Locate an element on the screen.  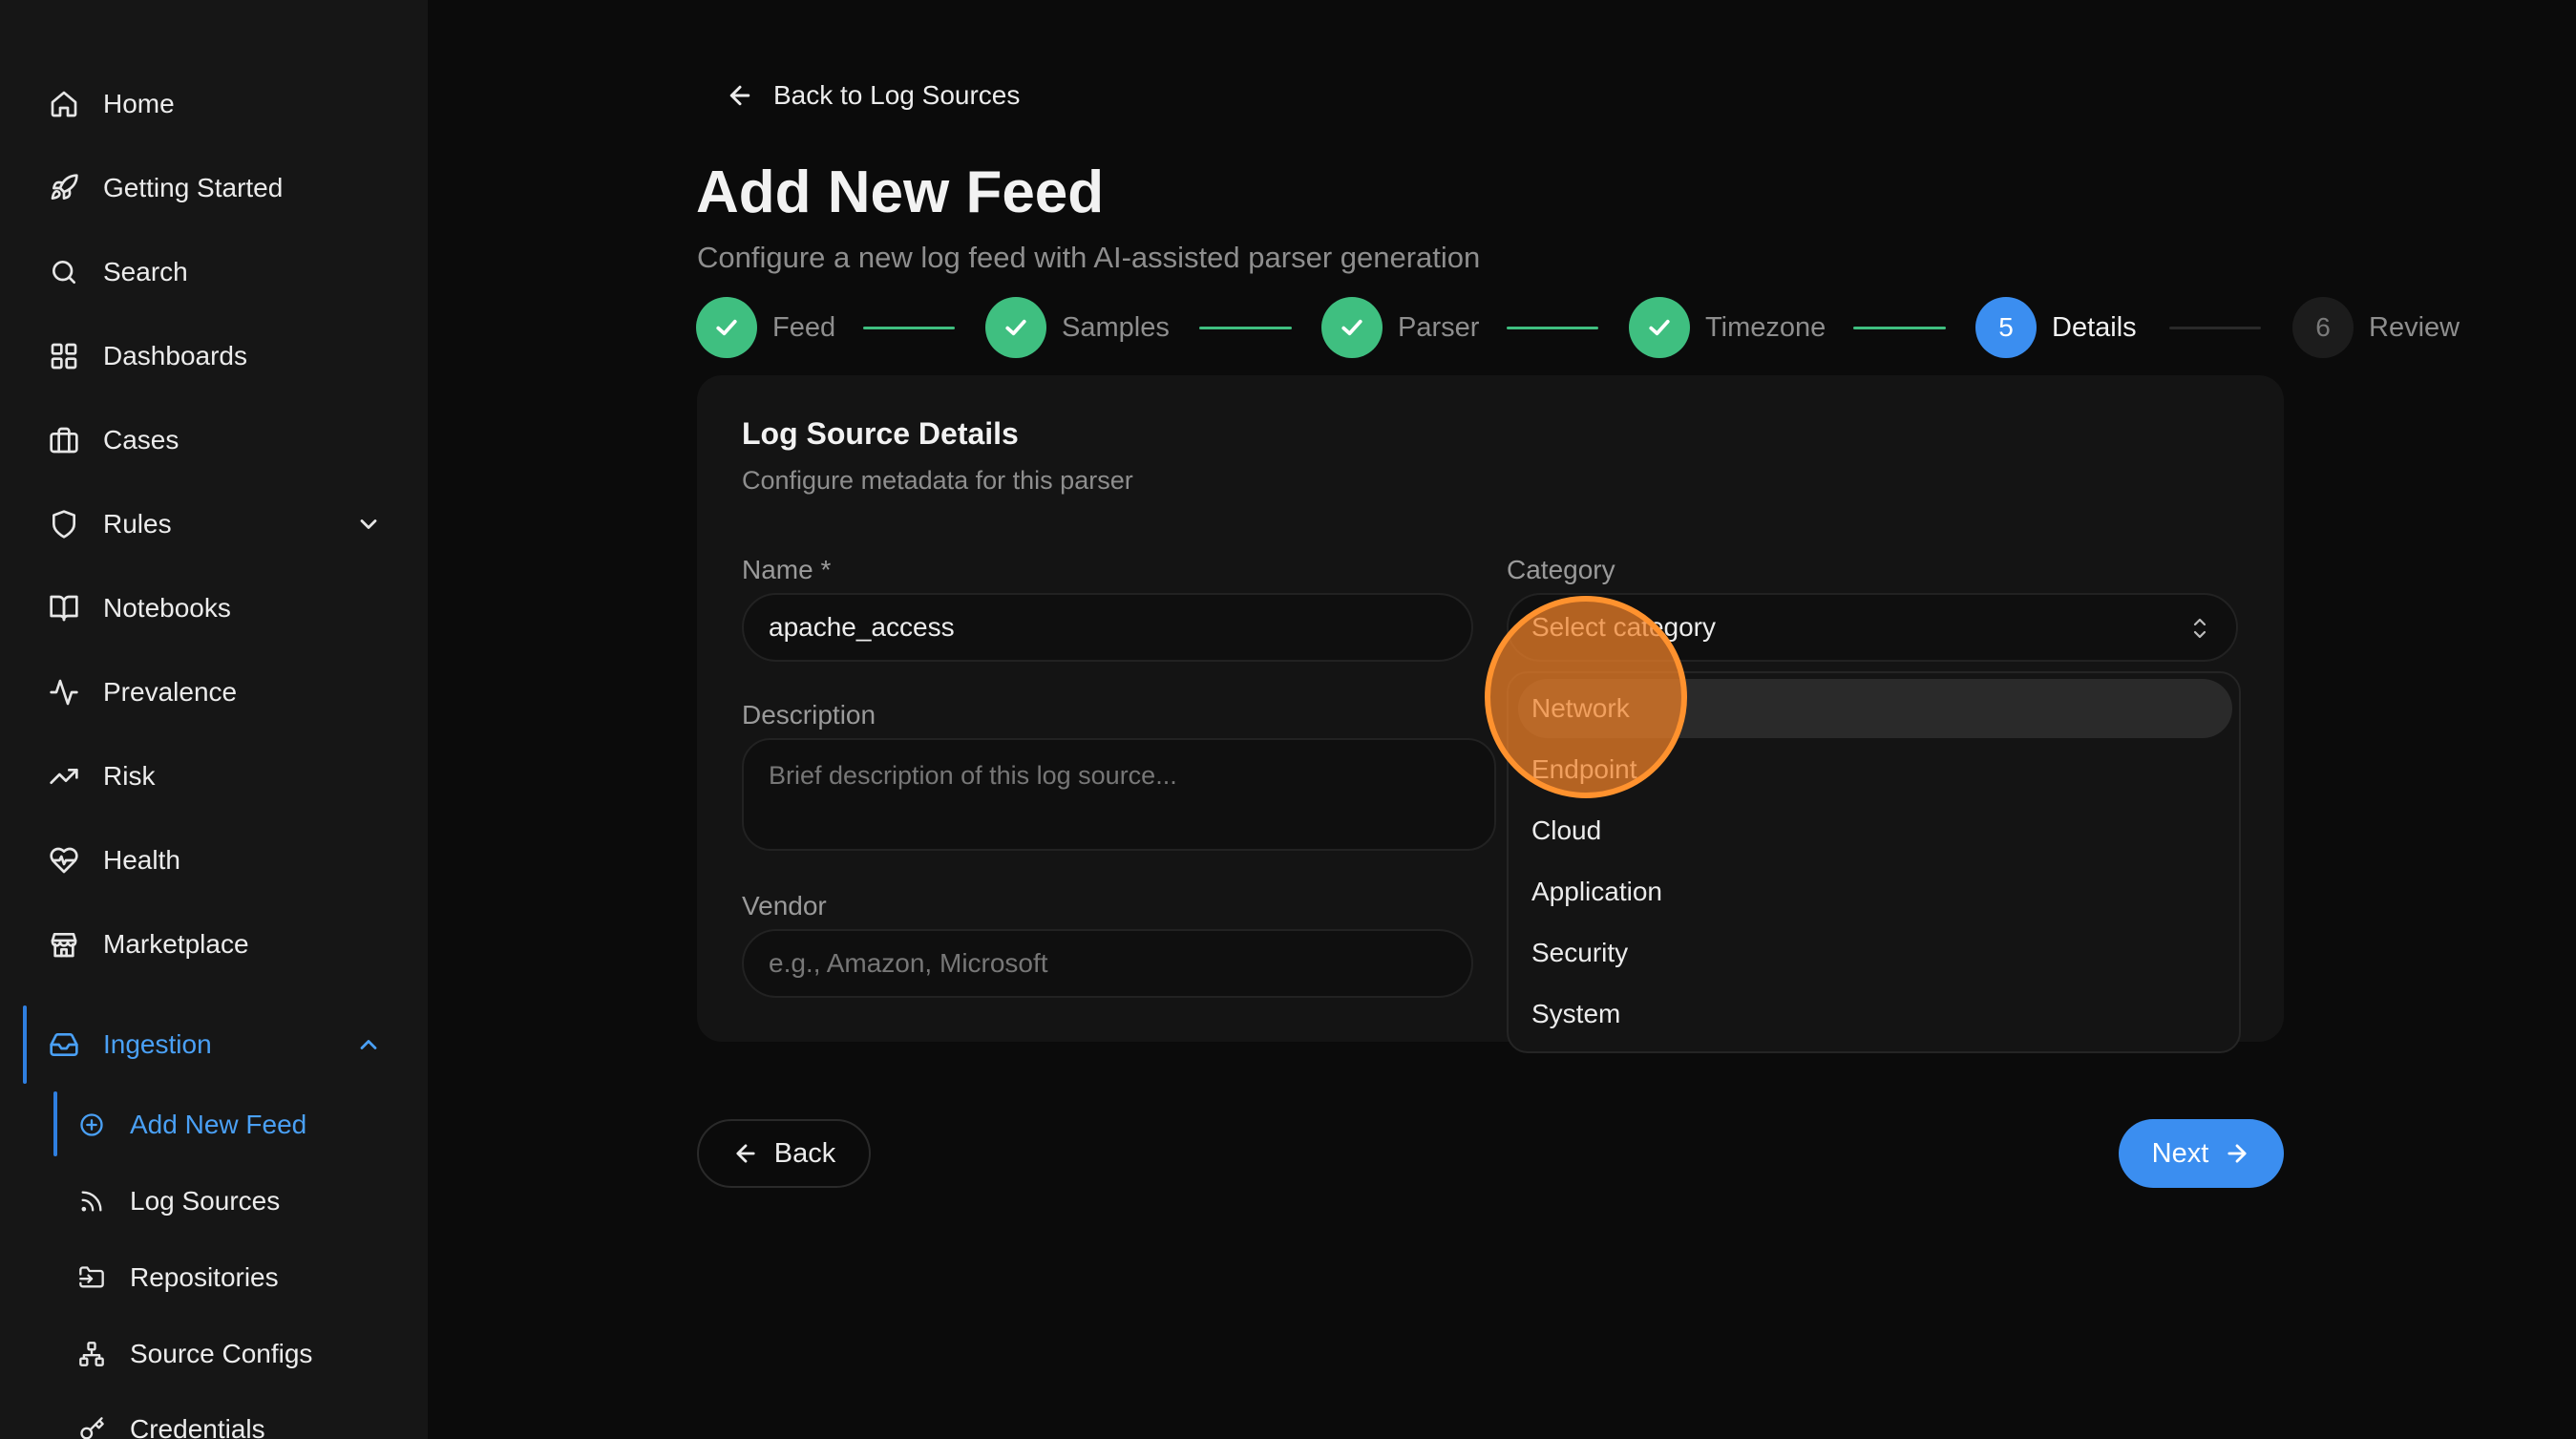
sidebar-item-marketplace: Marketplace is located at coordinates (215, 944).